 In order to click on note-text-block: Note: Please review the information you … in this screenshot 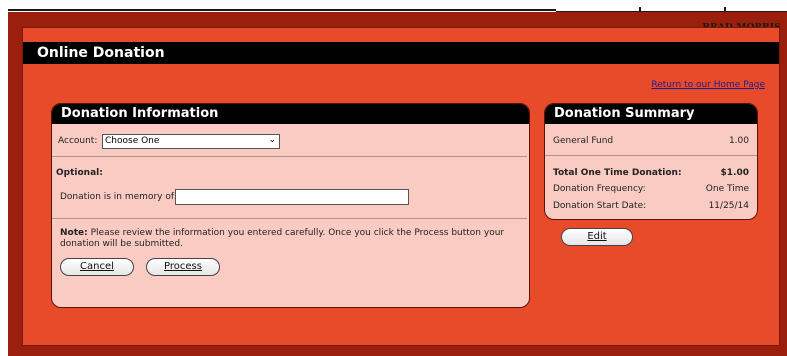, I will do `click(287, 239)`.